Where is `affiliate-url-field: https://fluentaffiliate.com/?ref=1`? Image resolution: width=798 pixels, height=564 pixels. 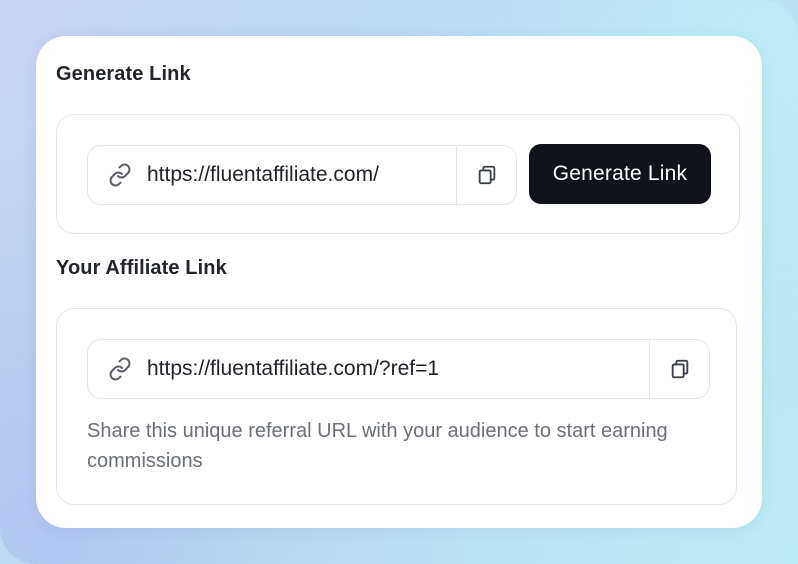 affiliate-url-field: https://fluentaffiliate.com/?ref=1 is located at coordinates (398, 369).